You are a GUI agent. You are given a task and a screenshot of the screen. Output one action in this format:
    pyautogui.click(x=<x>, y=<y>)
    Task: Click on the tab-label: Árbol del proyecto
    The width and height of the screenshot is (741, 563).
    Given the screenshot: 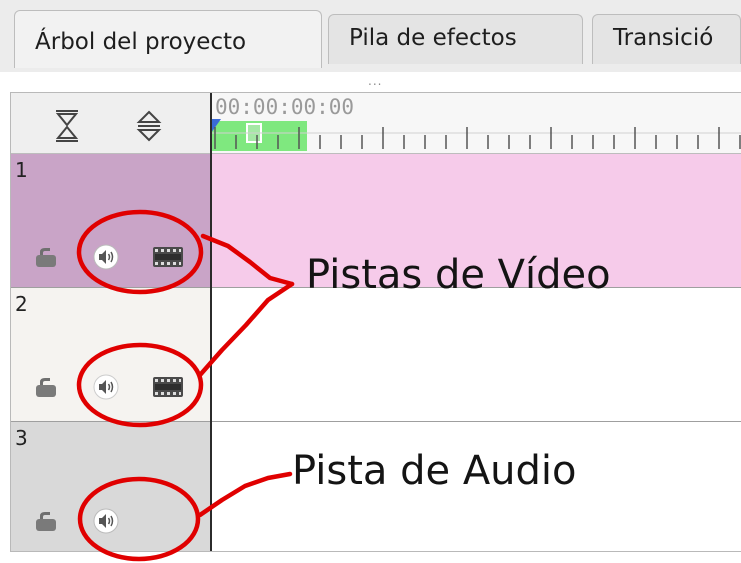 What is the action you would take?
    pyautogui.click(x=141, y=42)
    